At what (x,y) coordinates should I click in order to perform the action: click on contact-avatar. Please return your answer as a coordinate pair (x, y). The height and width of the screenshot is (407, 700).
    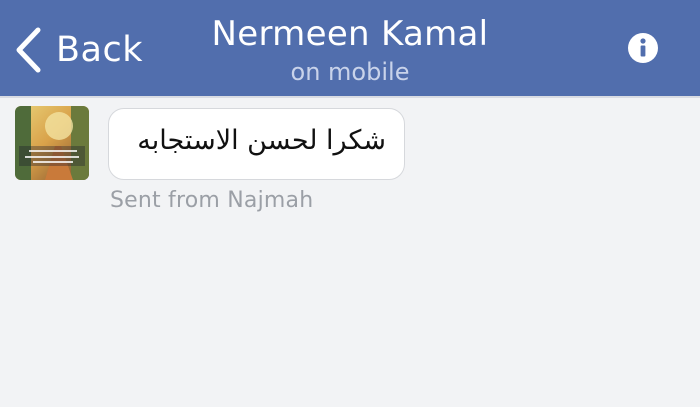
    Looking at the image, I should click on (52, 143).